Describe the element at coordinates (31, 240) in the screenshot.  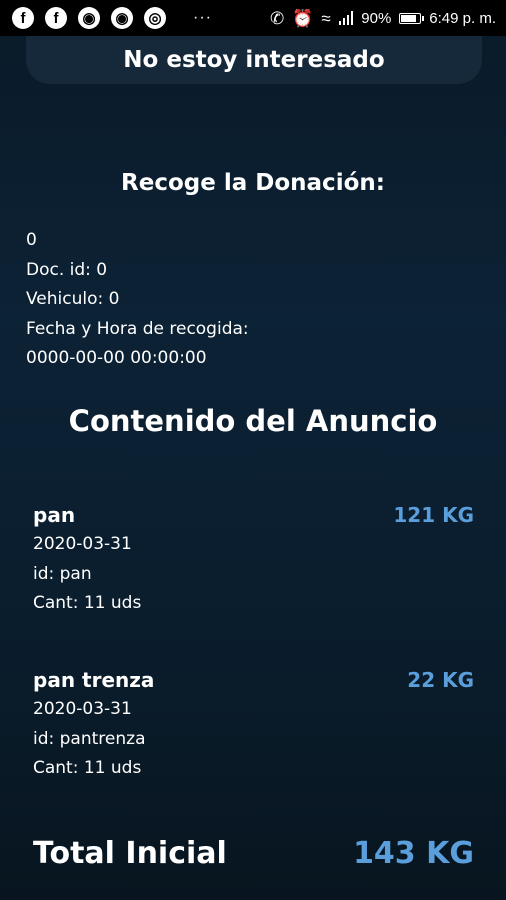
I see `pickup-line: 0` at that location.